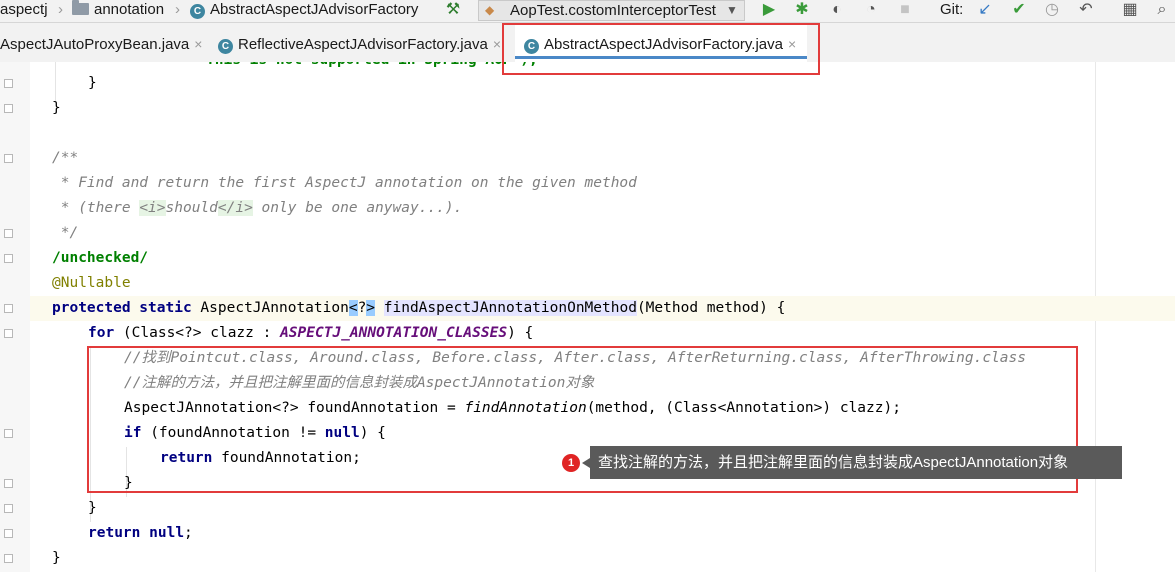  I want to click on javadoc-text: */, so click(65, 233).